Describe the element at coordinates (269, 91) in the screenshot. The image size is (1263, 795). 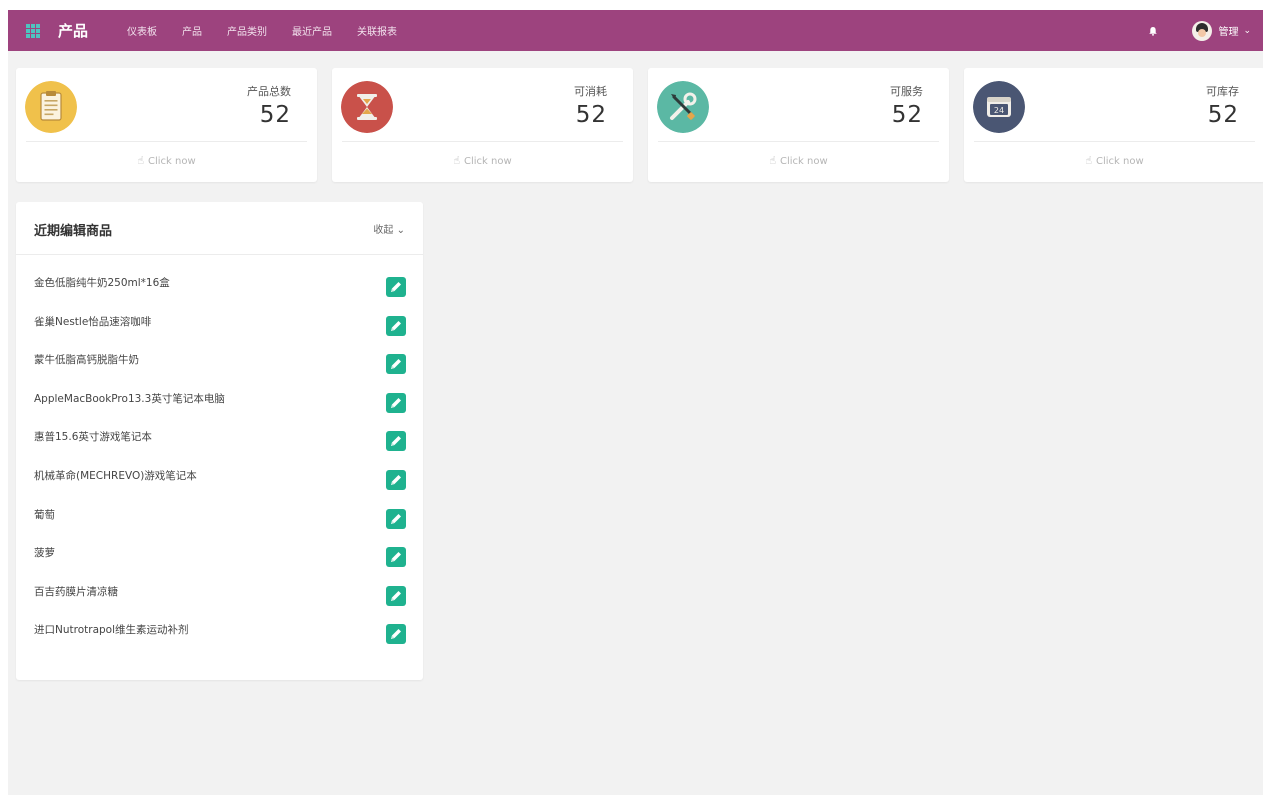
I see `card-label: 产品总数` at that location.